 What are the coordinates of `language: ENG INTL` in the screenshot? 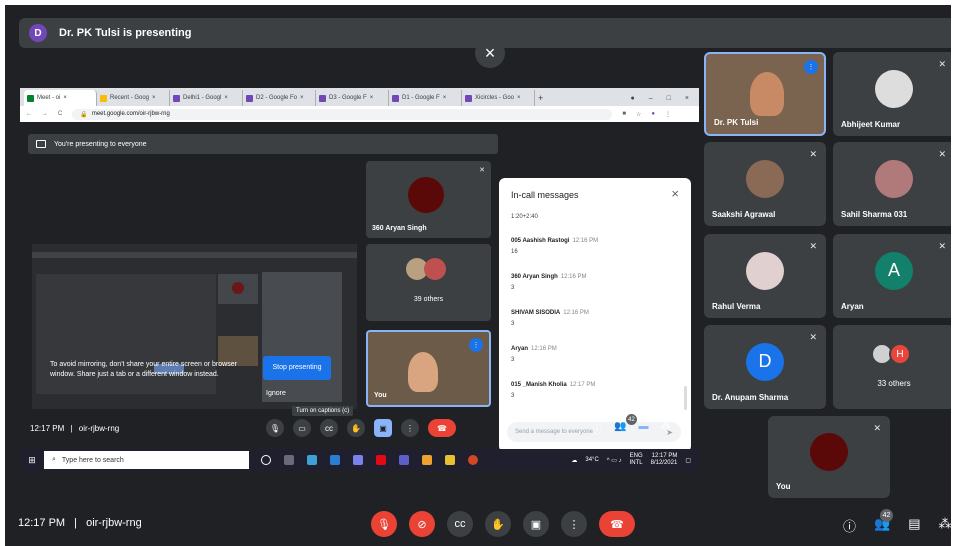 It's located at (636, 460).